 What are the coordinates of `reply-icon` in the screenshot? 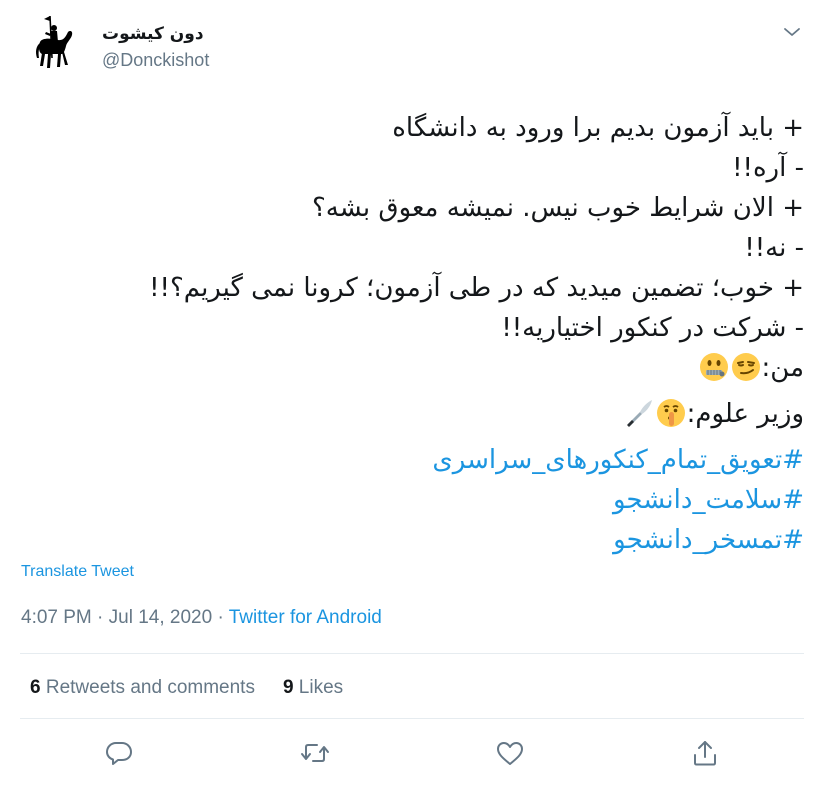 It's located at (119, 753).